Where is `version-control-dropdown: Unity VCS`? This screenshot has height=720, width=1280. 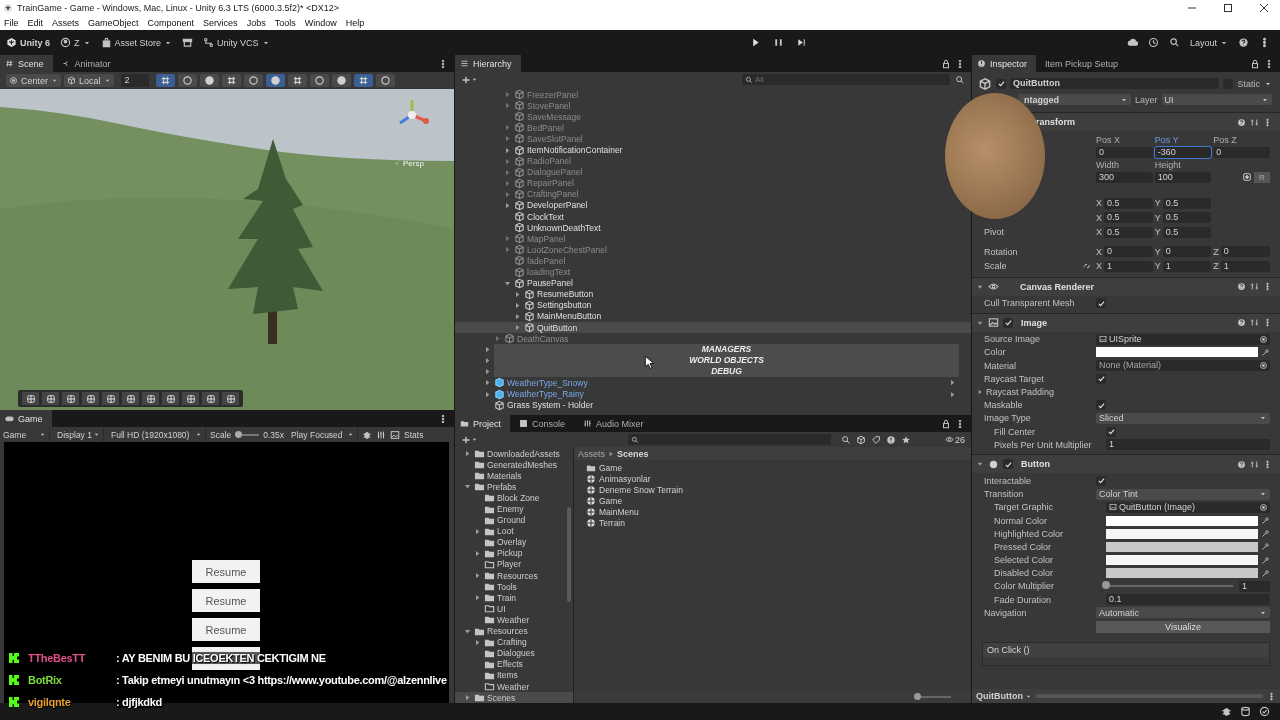
version-control-dropdown: Unity VCS is located at coordinates (236, 42).